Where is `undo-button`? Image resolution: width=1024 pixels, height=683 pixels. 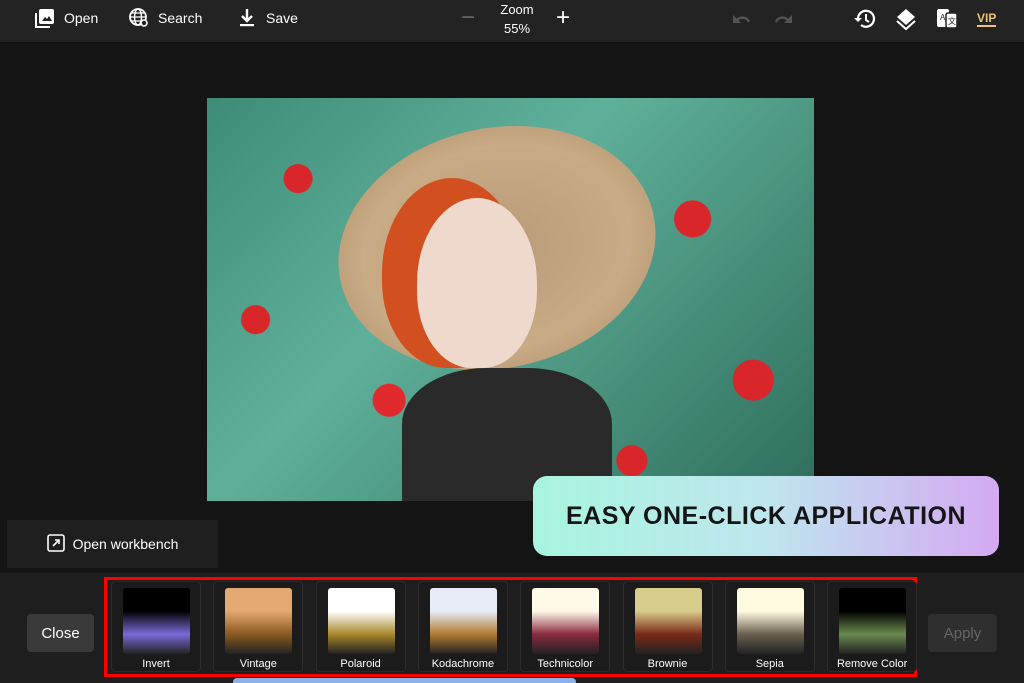
undo-button is located at coordinates (742, 21).